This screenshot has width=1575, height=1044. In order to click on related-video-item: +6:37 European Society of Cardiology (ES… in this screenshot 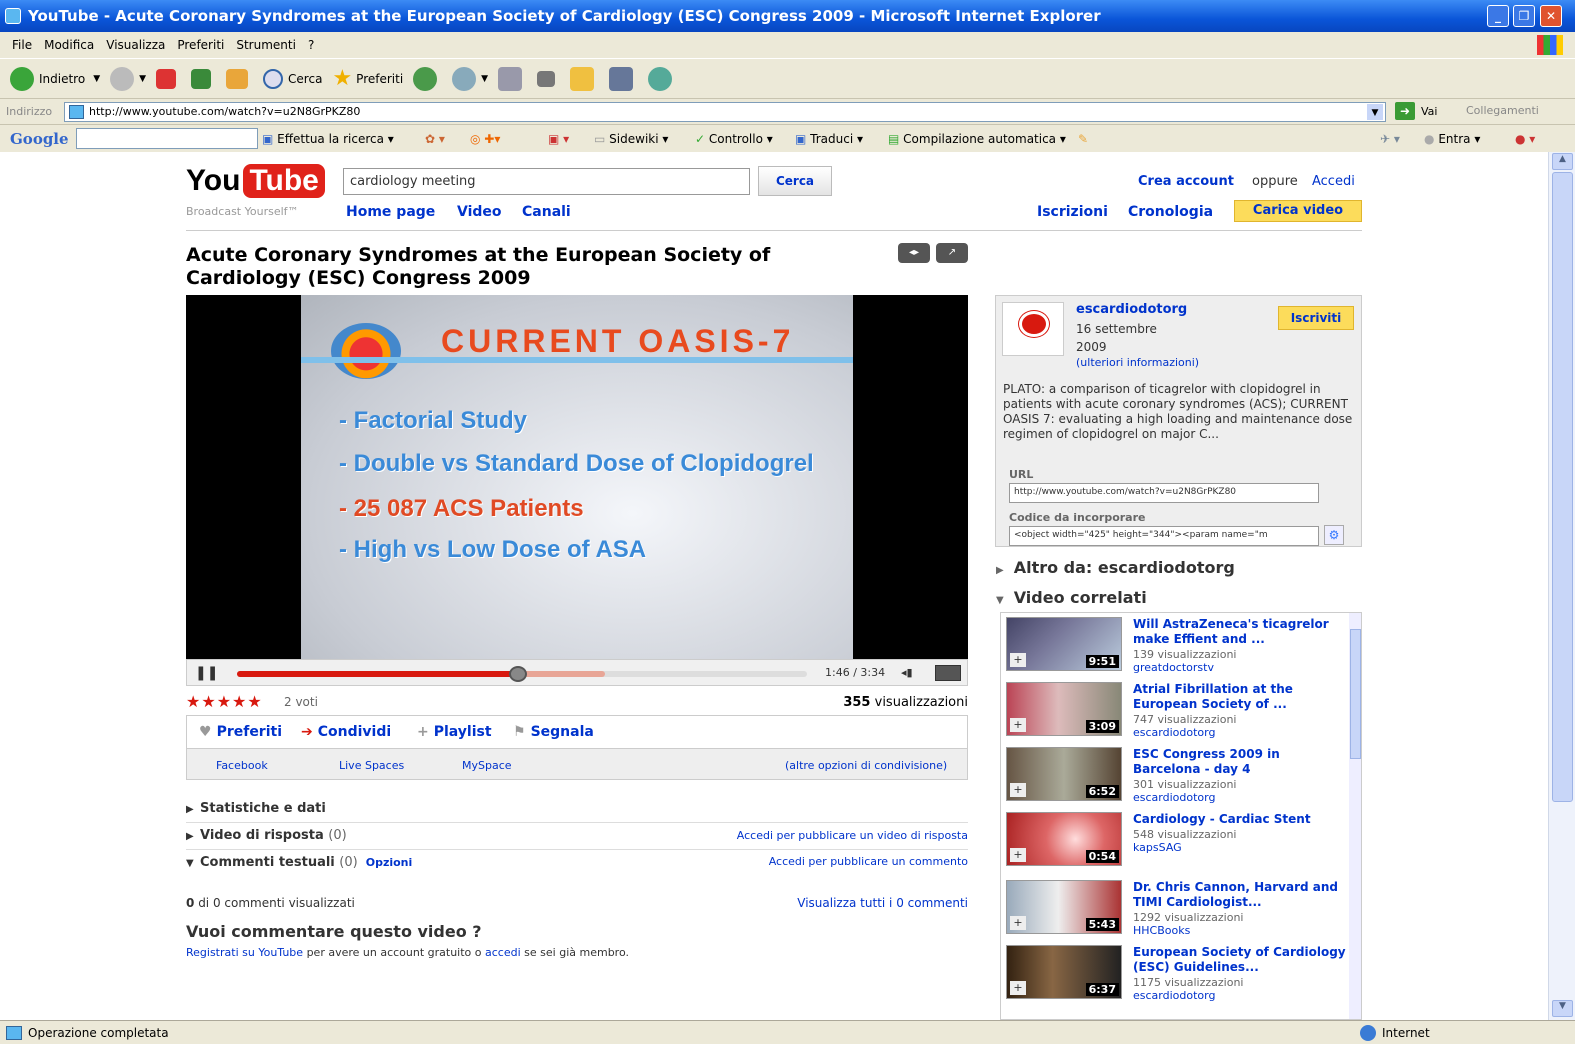, I will do `click(1175, 973)`.